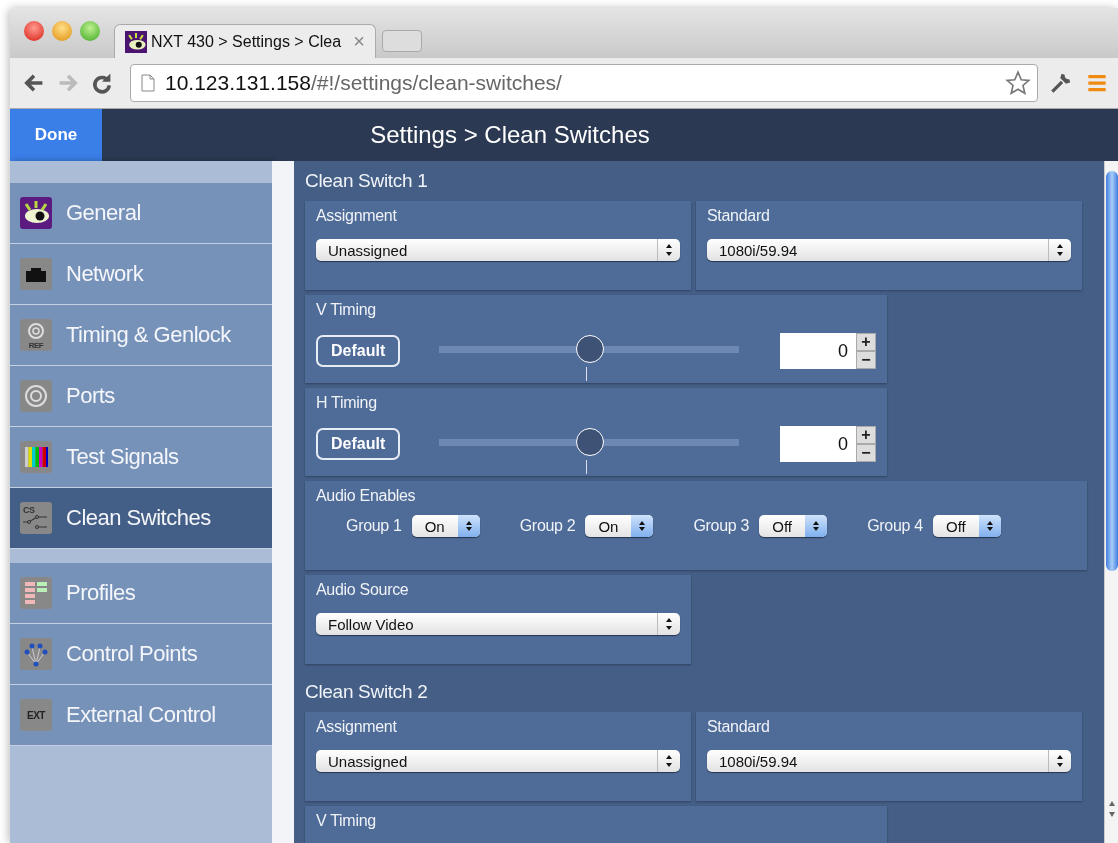 This screenshot has height=843, width=1118. What do you see at coordinates (498, 624) in the screenshot?
I see `dropdown: Follow Video` at bounding box center [498, 624].